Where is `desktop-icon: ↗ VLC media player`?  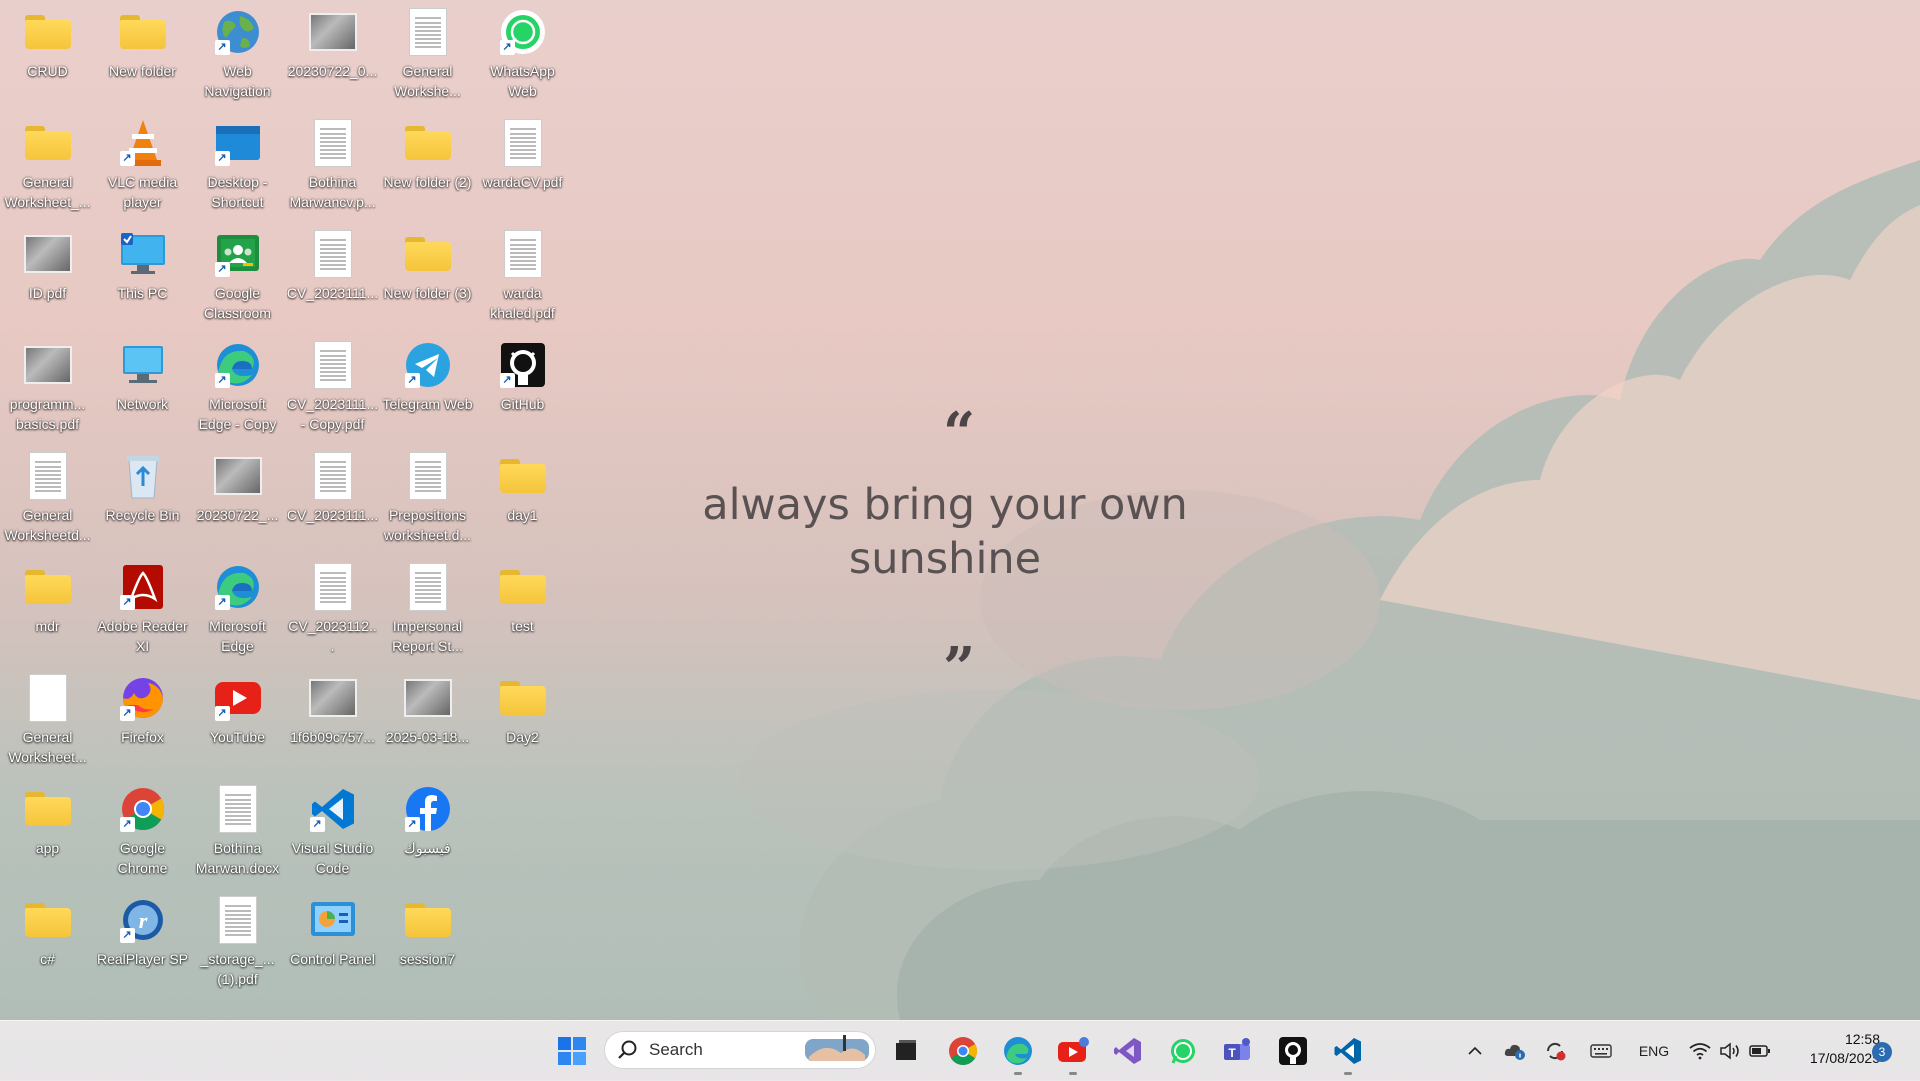
desktop-icon: ↗ VLC media player is located at coordinates (142, 166).